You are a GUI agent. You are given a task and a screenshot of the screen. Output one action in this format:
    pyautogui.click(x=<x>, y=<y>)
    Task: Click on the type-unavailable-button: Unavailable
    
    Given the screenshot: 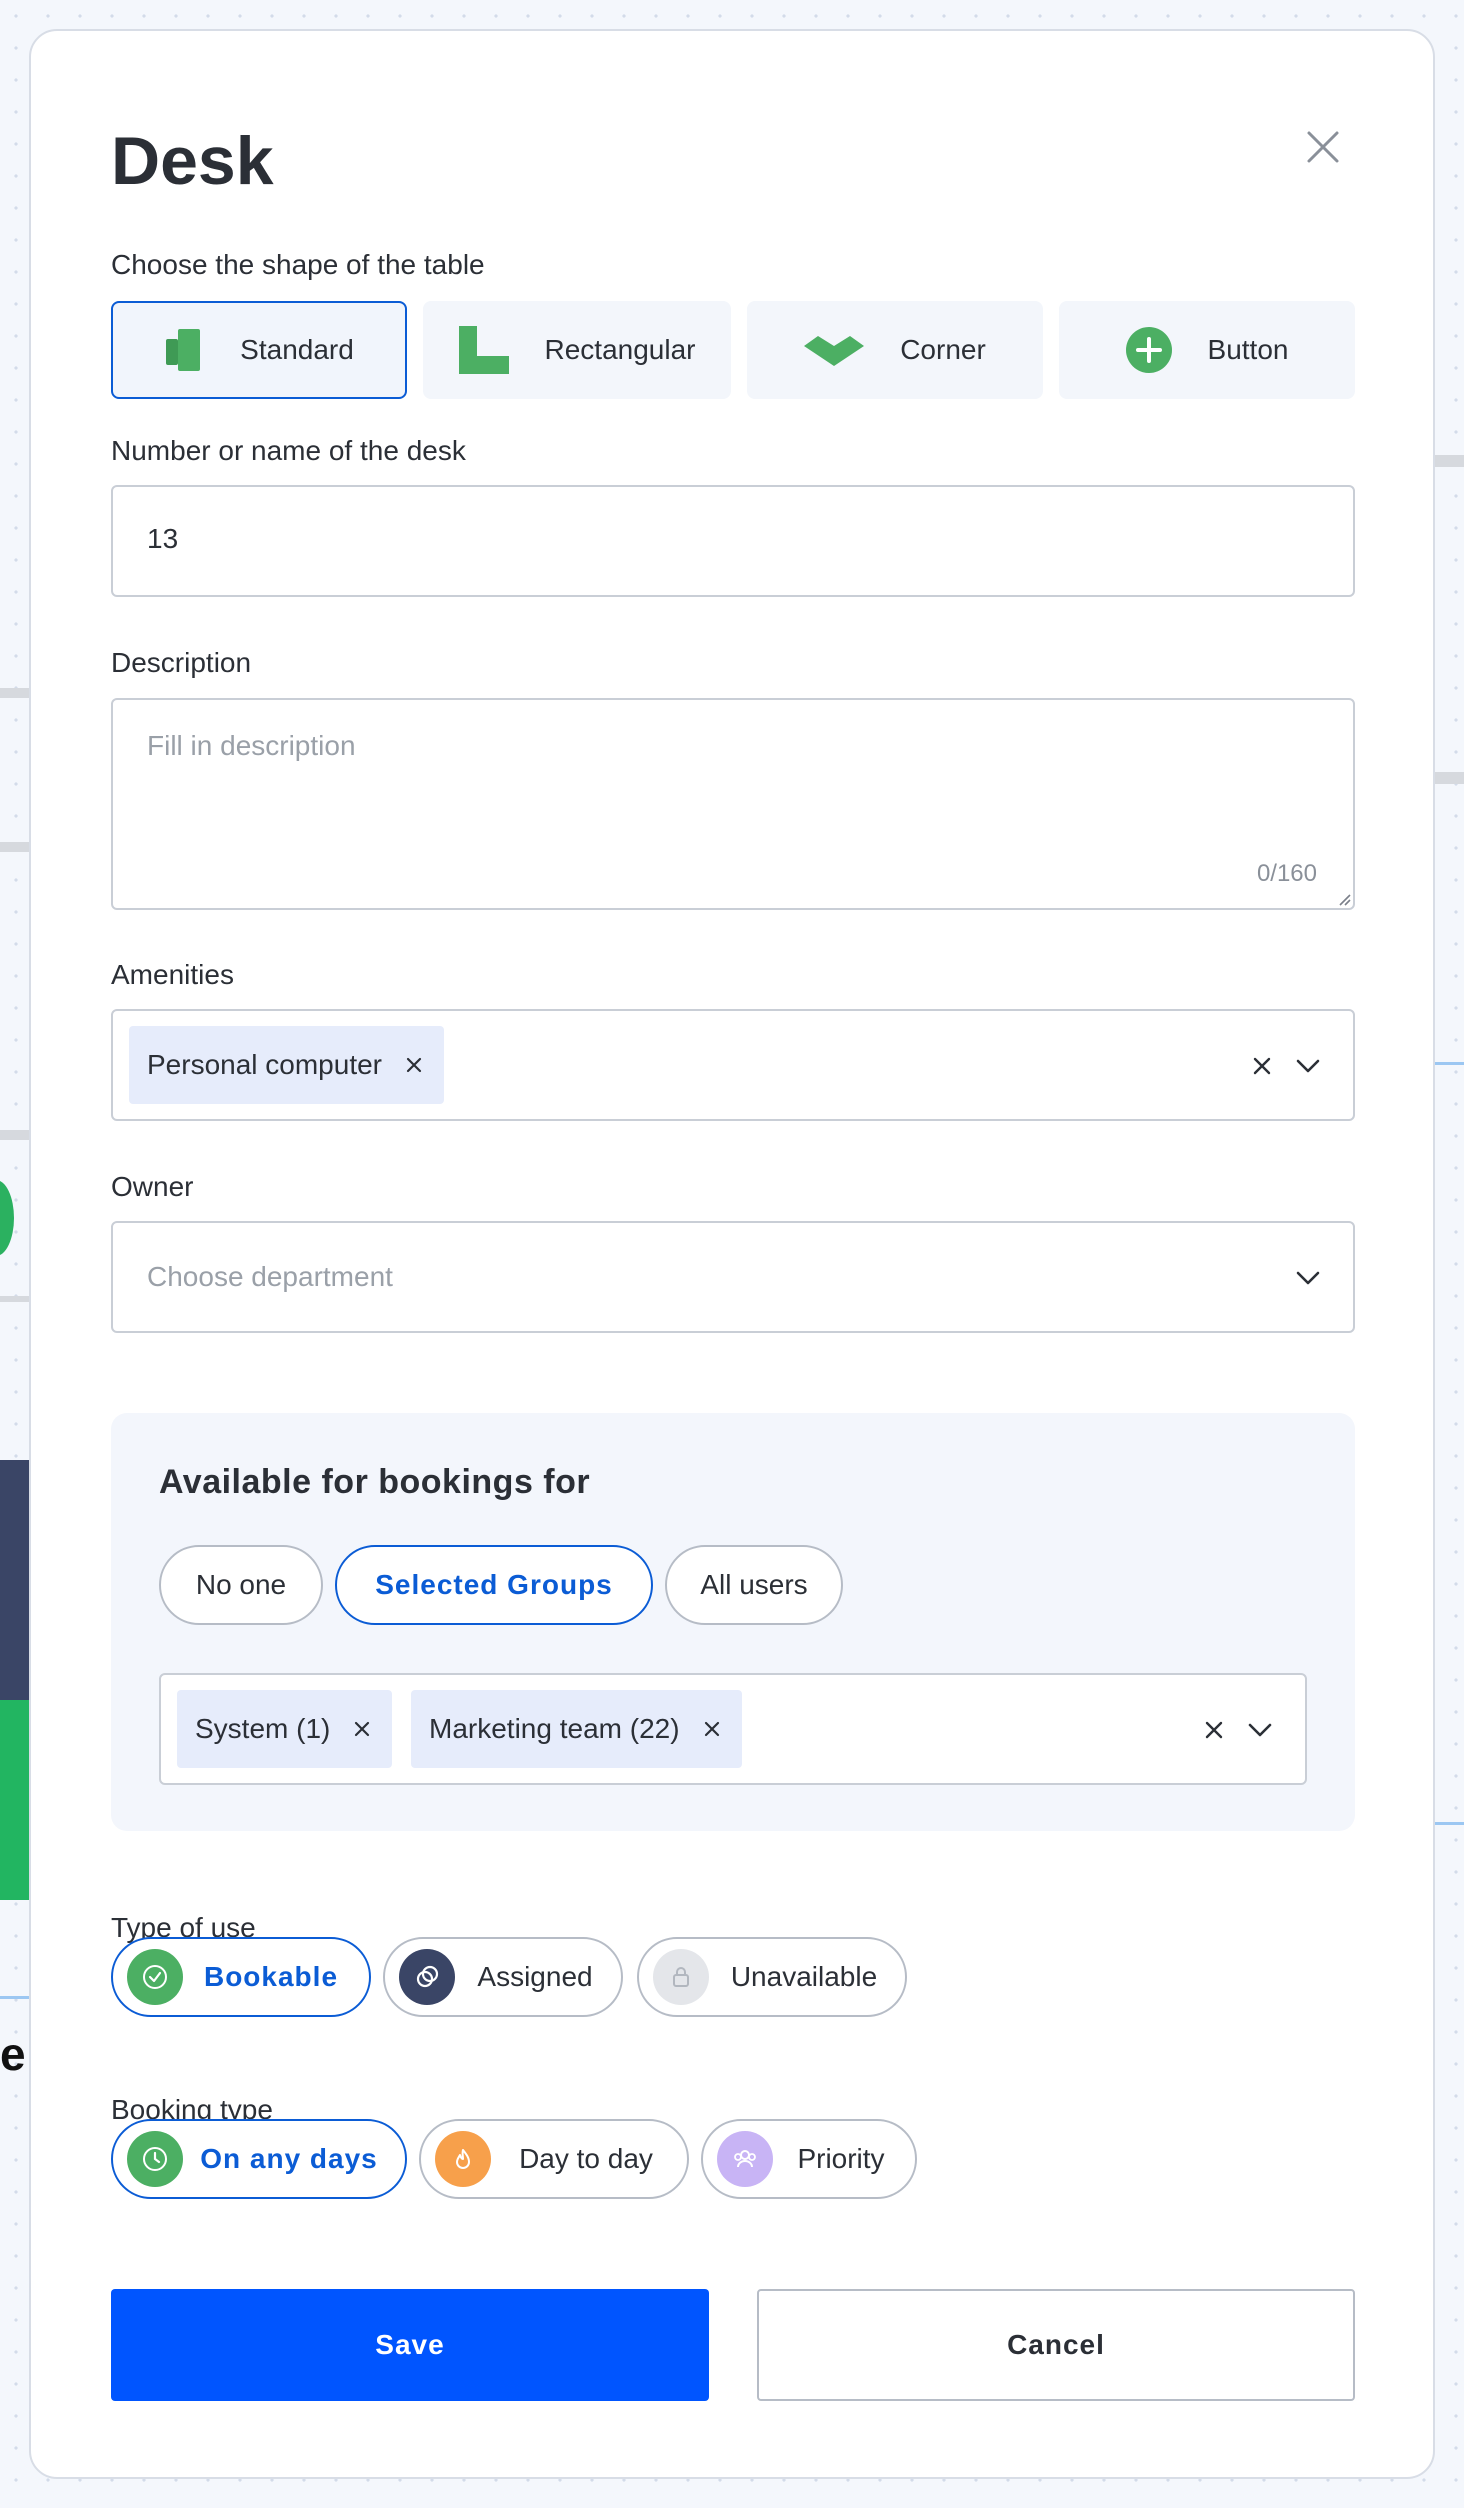 What is the action you would take?
    pyautogui.click(x=772, y=1977)
    